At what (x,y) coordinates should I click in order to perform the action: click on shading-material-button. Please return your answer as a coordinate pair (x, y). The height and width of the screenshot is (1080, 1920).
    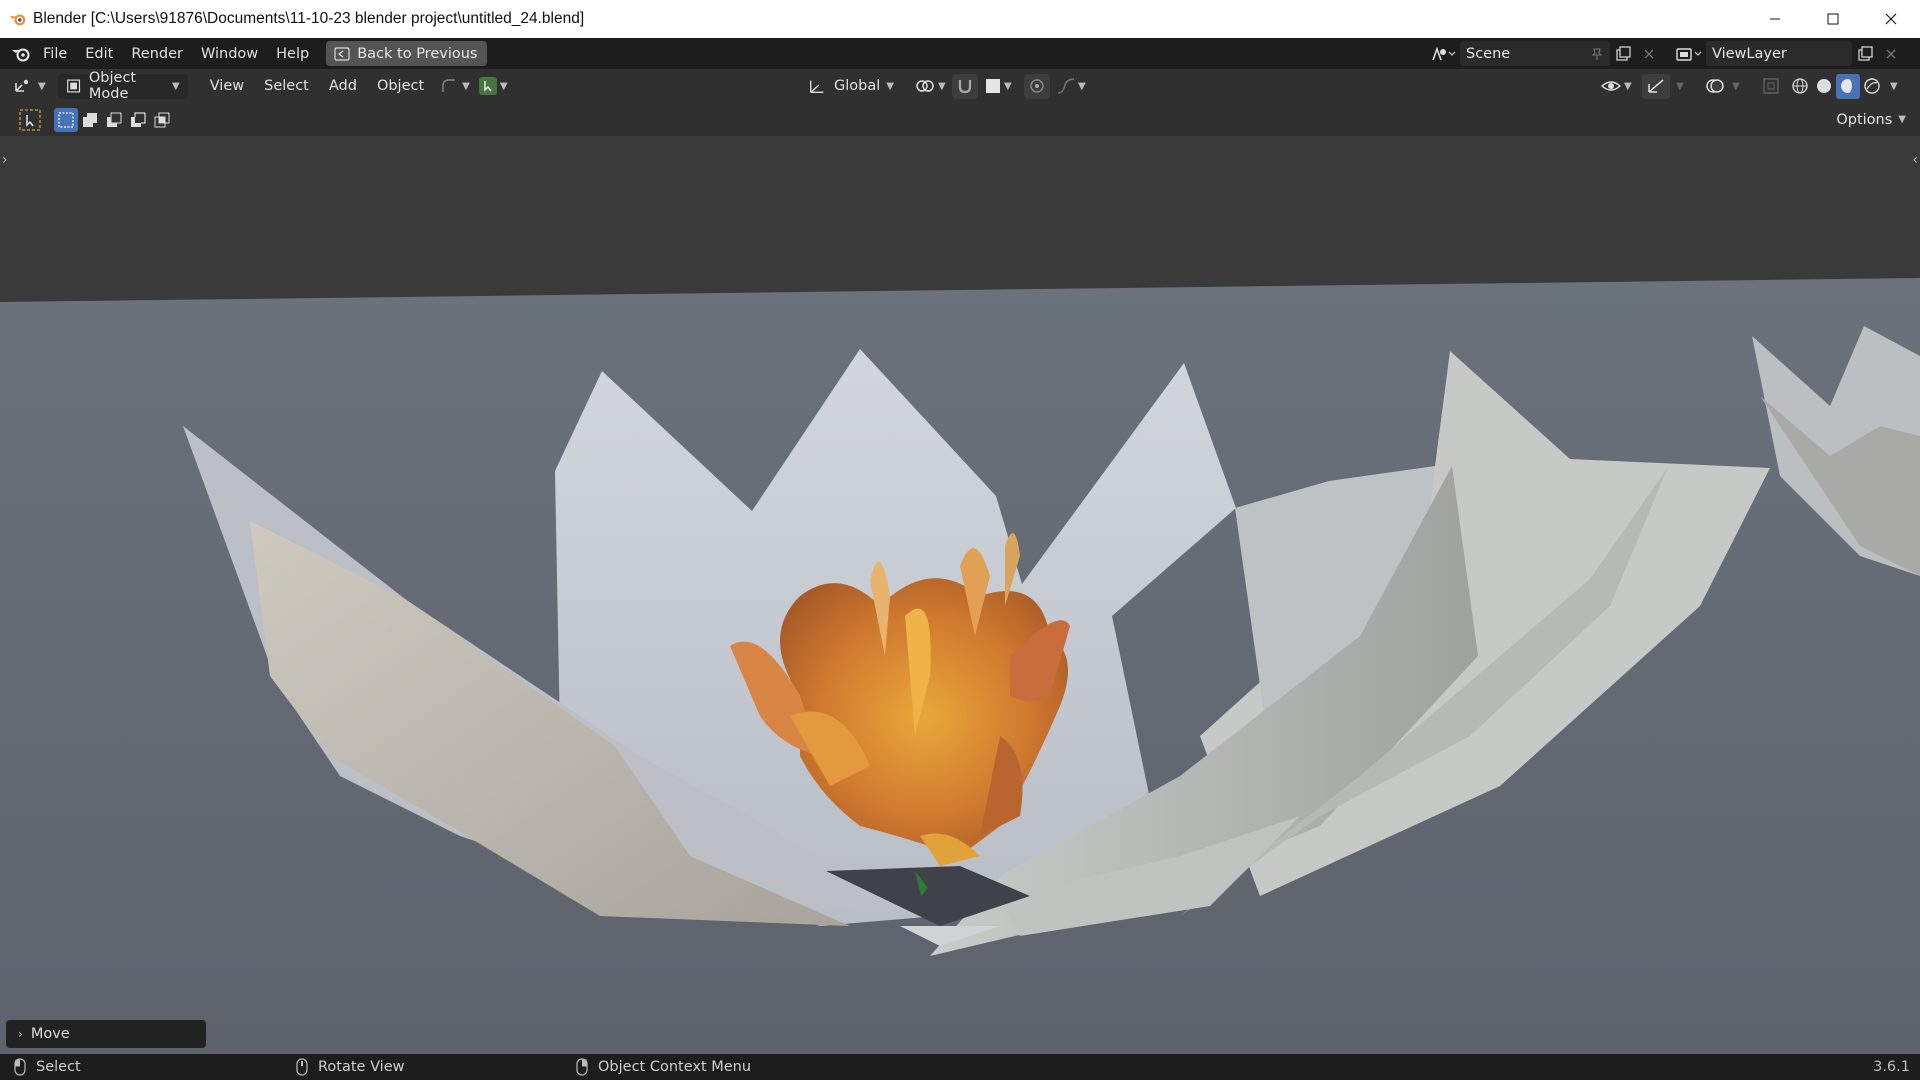
    Looking at the image, I should click on (1848, 86).